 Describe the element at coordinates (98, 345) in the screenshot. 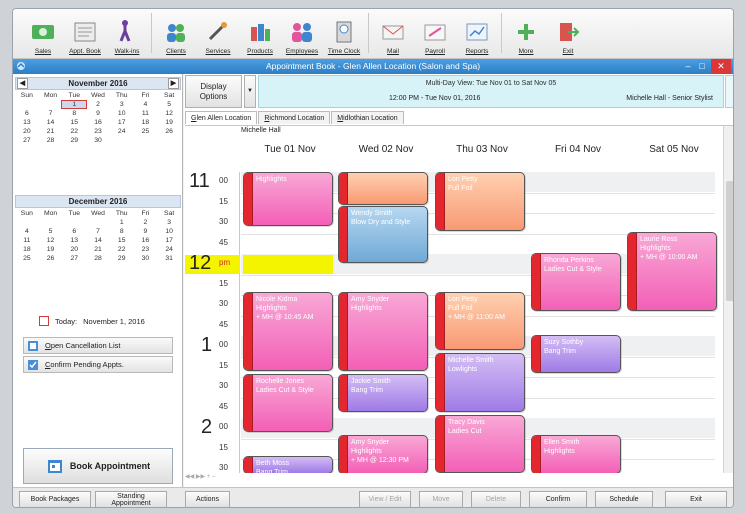

I see `open-cancellation-list-button: Open Cancellation List` at that location.